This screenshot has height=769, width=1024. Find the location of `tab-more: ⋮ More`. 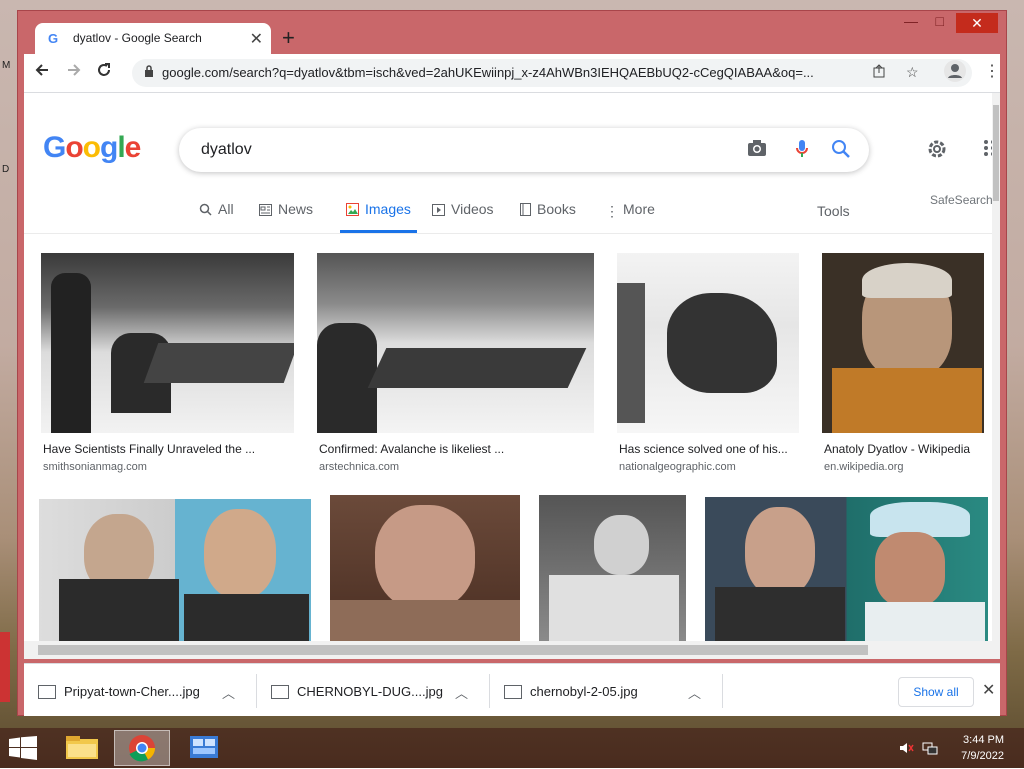

tab-more: ⋮ More is located at coordinates (630, 217).